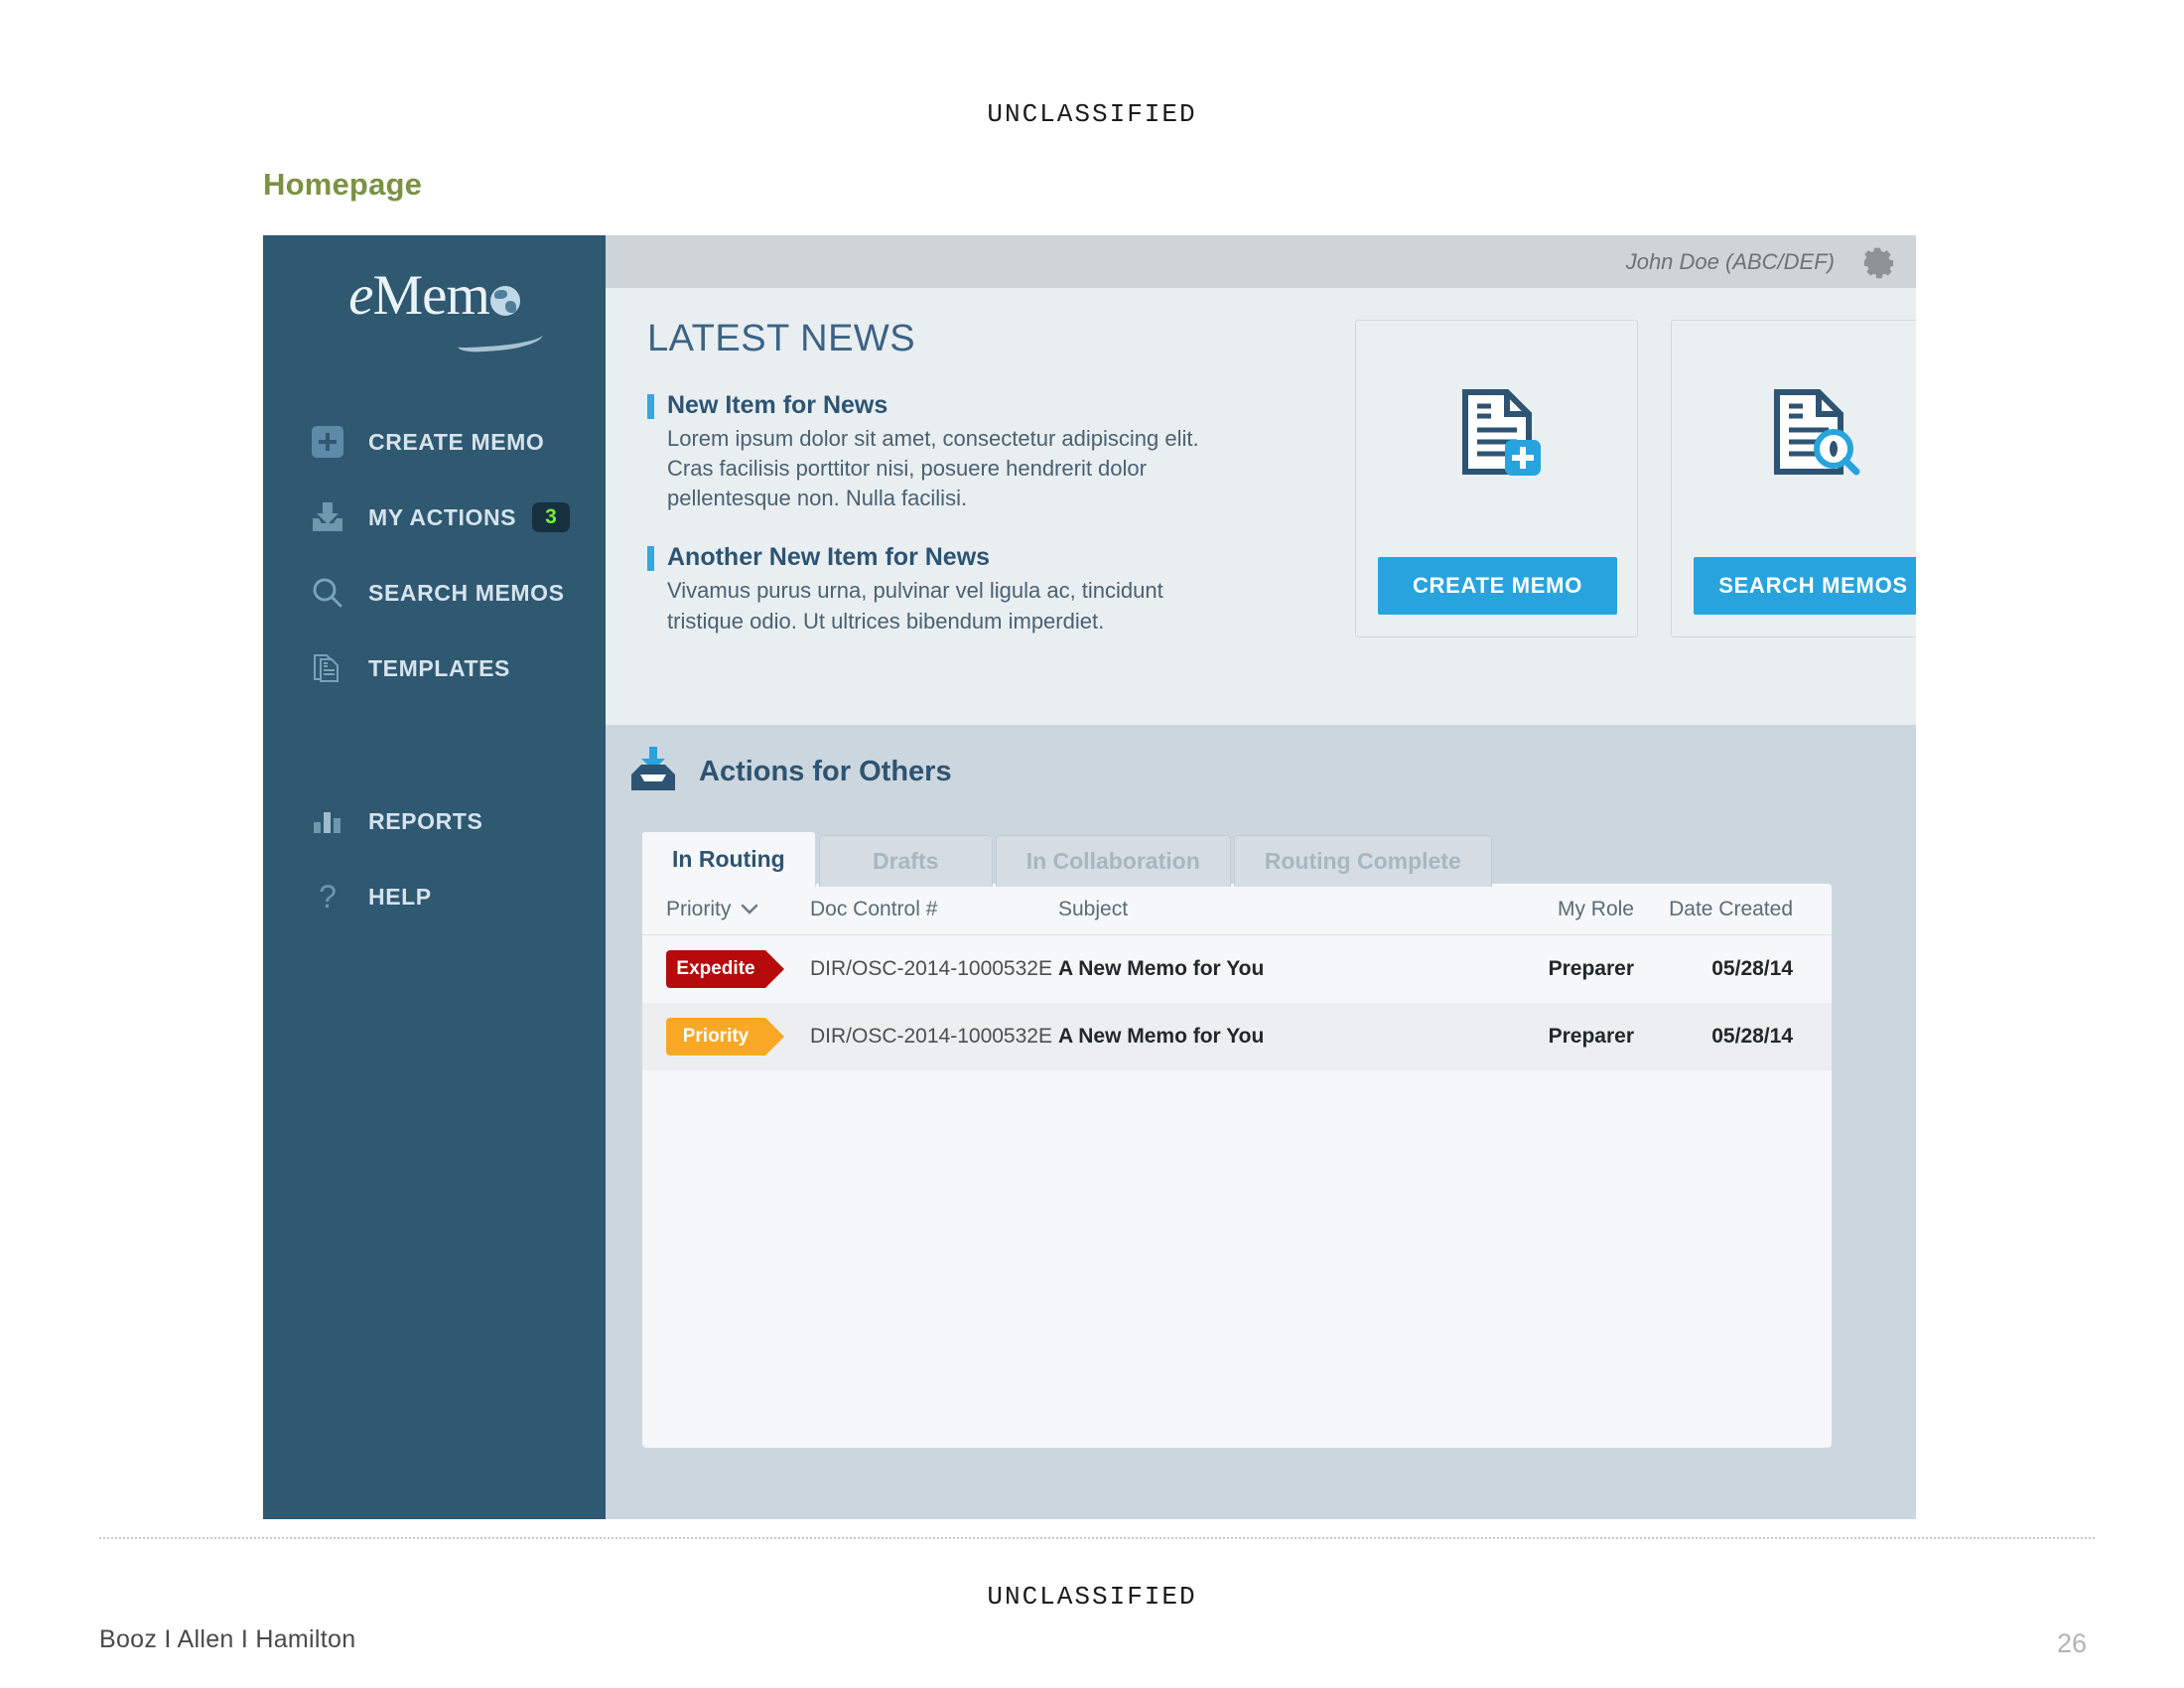 The width and height of the screenshot is (2184, 1688). What do you see at coordinates (1092, 1597) in the screenshot?
I see `classification-banner-bottom: UNCLASSIFIED` at bounding box center [1092, 1597].